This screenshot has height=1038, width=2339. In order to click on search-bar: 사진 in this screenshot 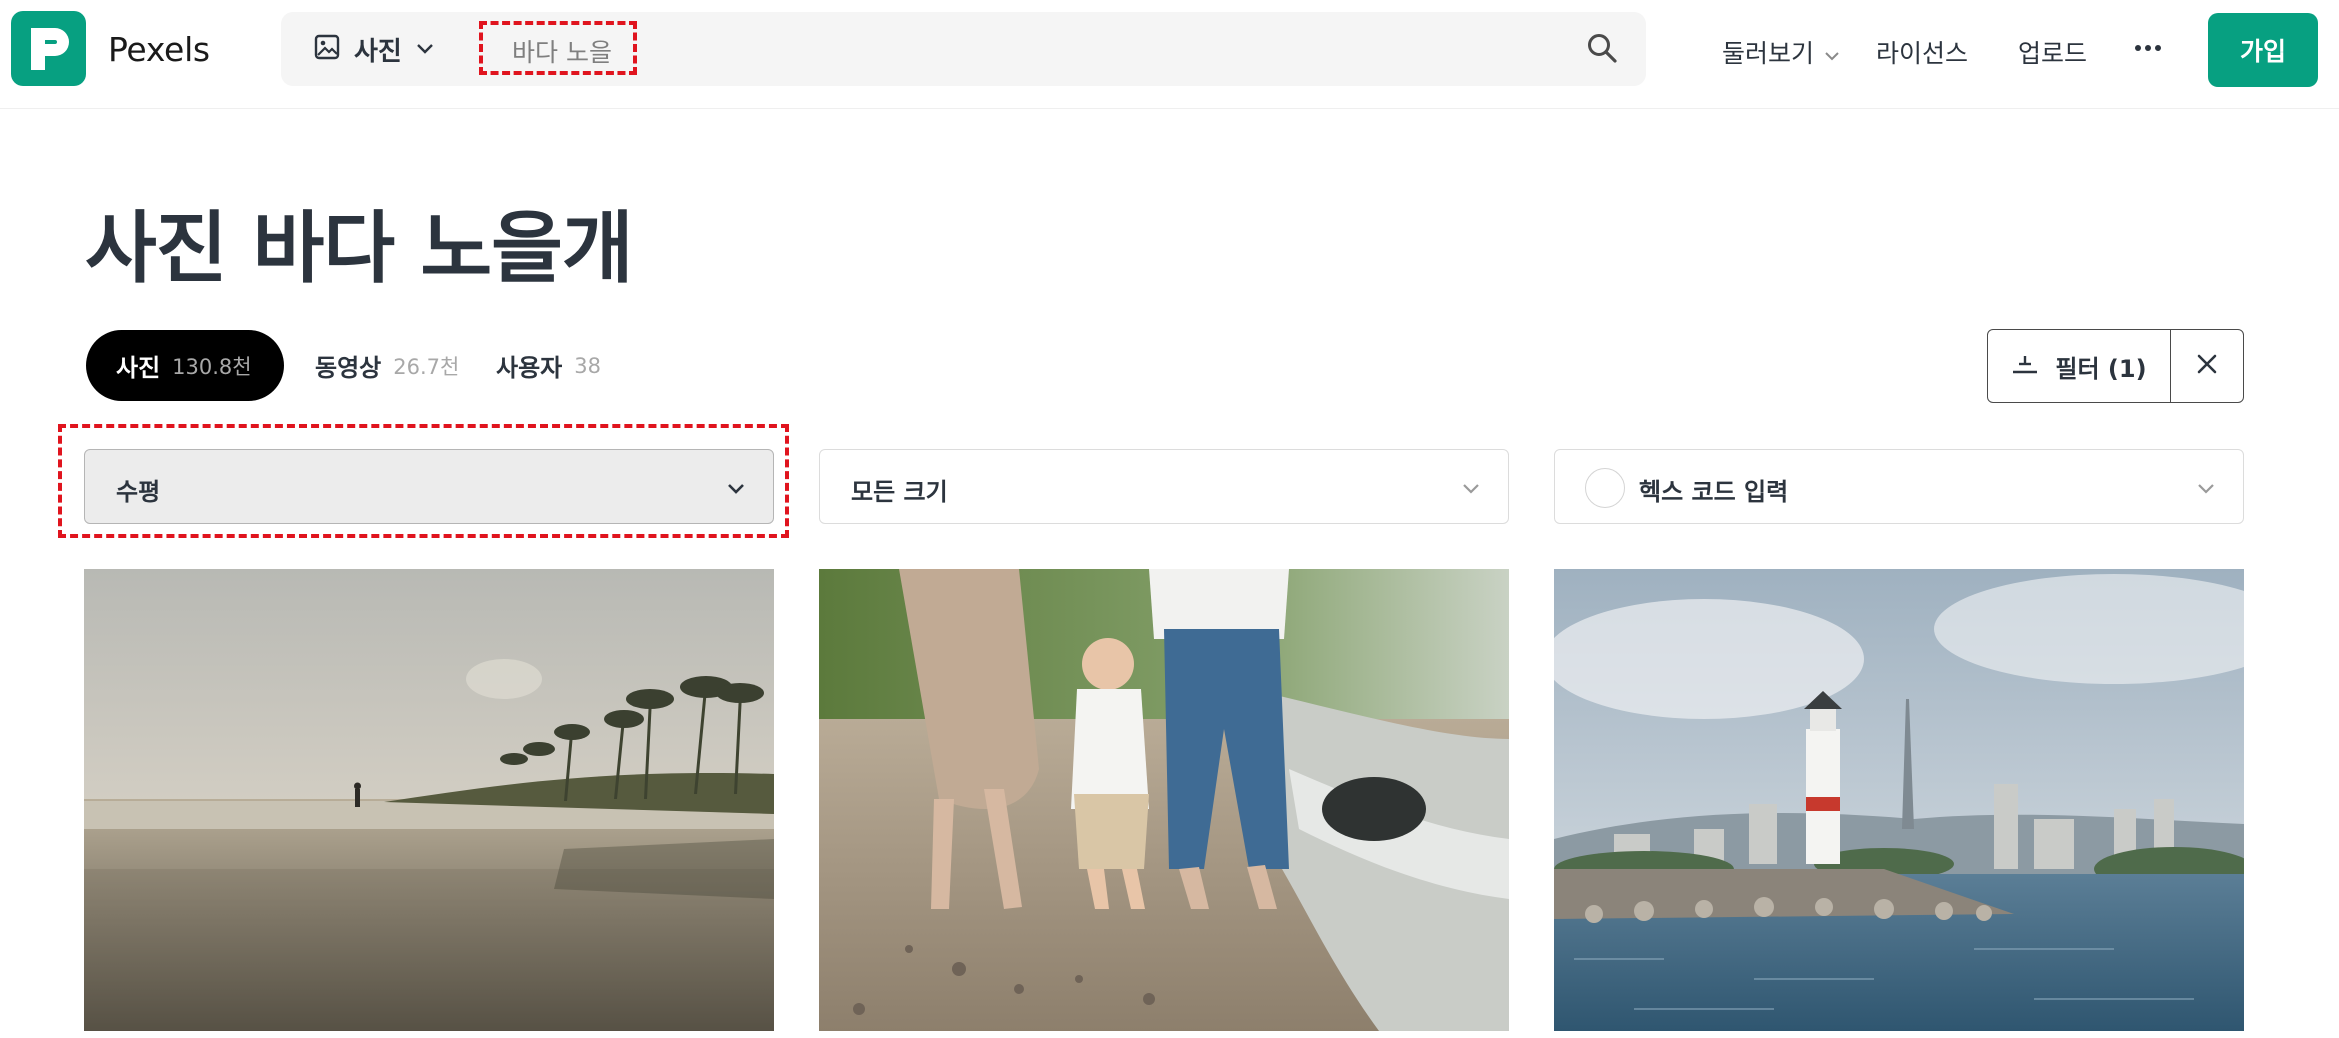, I will do `click(963, 49)`.